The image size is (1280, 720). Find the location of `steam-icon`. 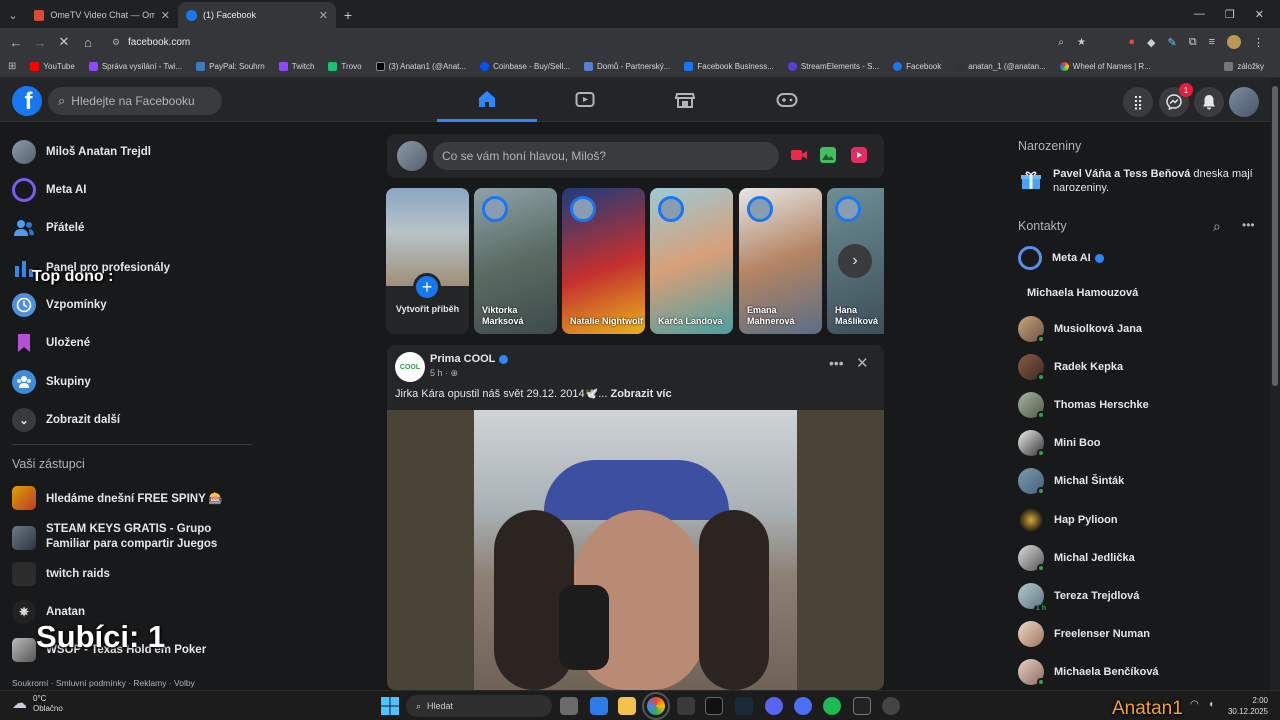

steam-icon is located at coordinates (744, 706).